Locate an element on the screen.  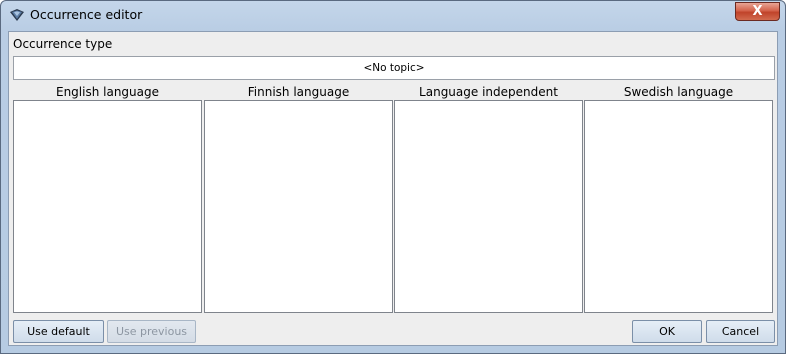
diamond-logo-icon is located at coordinates (17, 15).